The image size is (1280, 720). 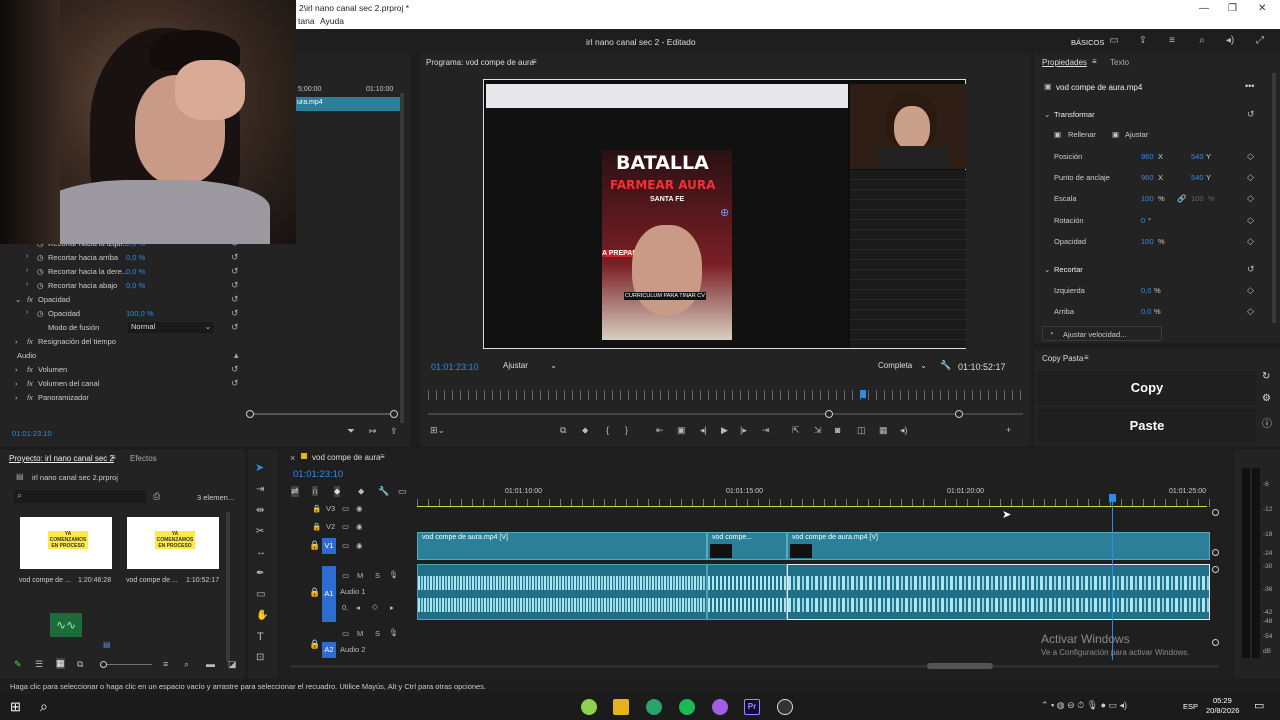 What do you see at coordinates (260, 573) in the screenshot?
I see `pen-icon: ✒` at bounding box center [260, 573].